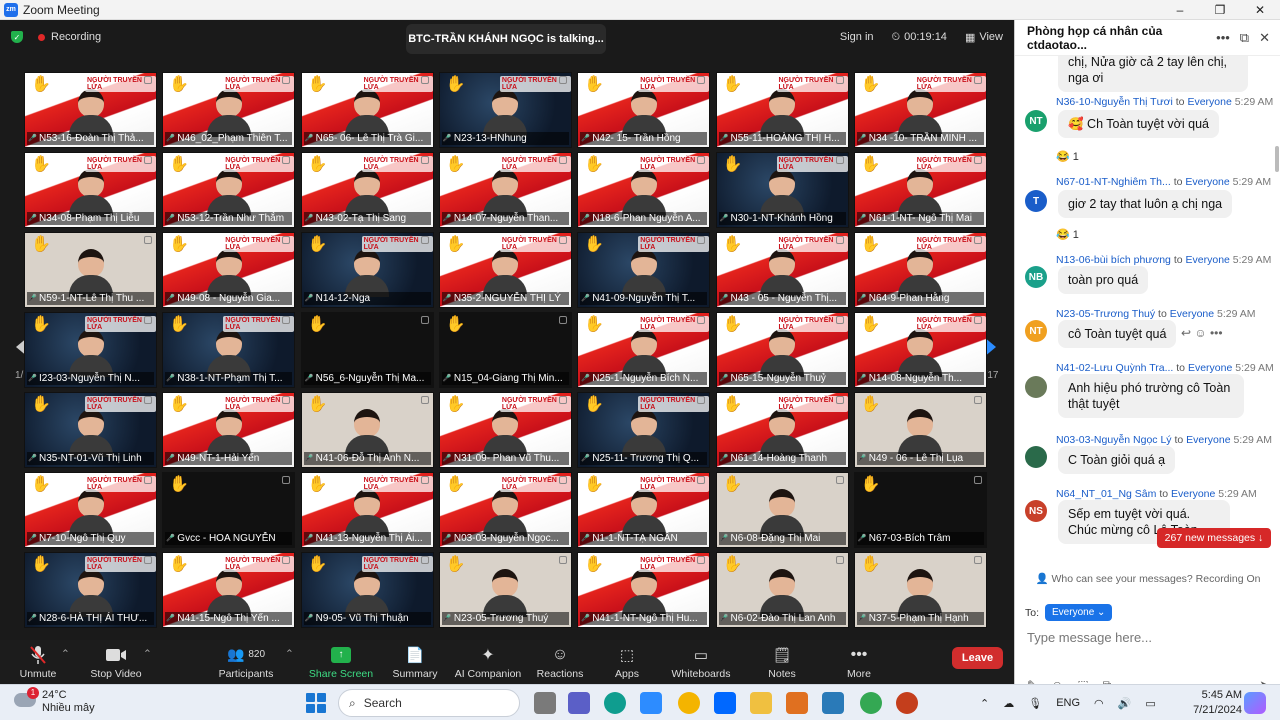 This screenshot has width=1280, height=720. What do you see at coordinates (560, 662) in the screenshot?
I see `reactions-button: ☺ Reactions` at bounding box center [560, 662].